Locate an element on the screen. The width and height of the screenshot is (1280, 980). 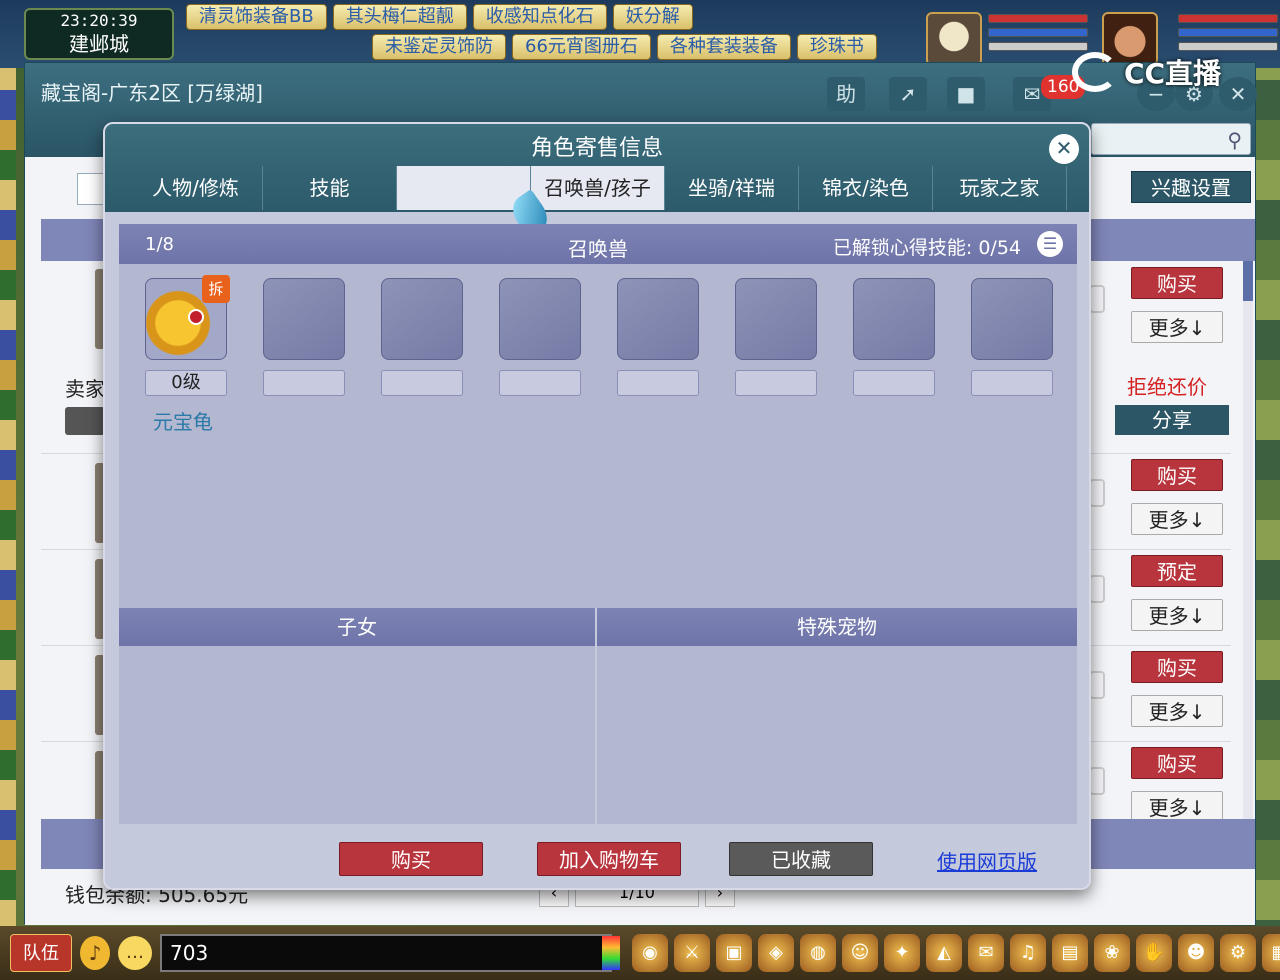
add-to-cart-button: 加入购物车 is located at coordinates (609, 859).